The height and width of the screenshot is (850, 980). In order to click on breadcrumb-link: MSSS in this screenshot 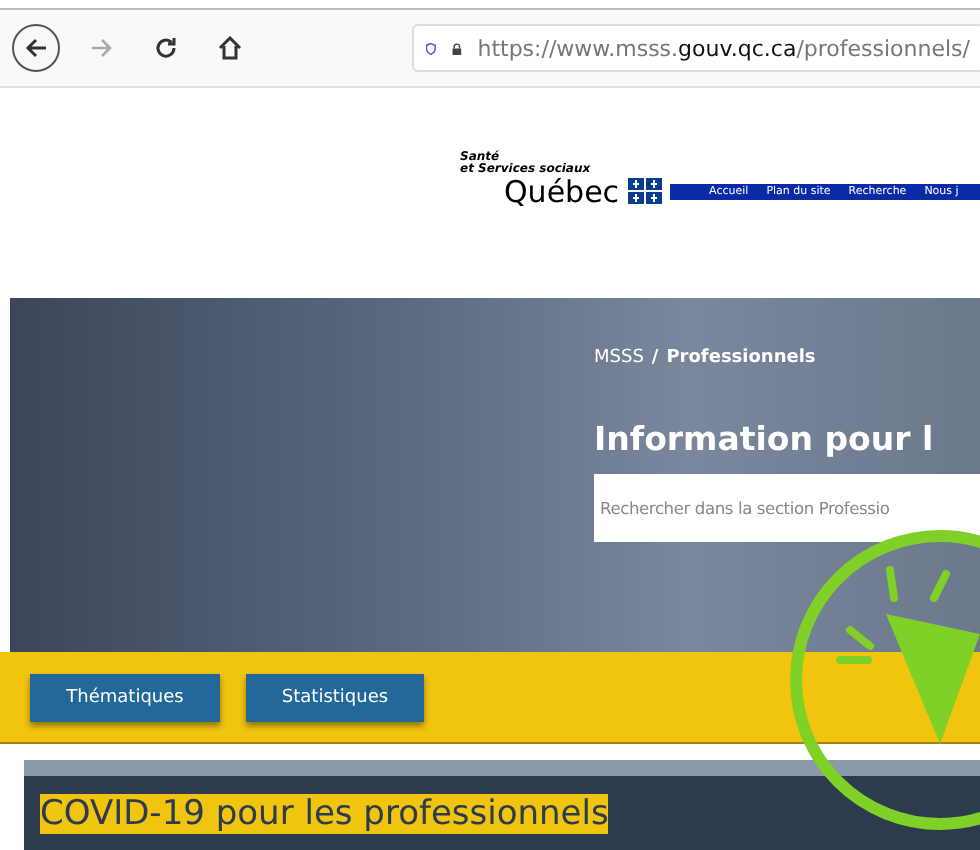, I will do `click(619, 358)`.